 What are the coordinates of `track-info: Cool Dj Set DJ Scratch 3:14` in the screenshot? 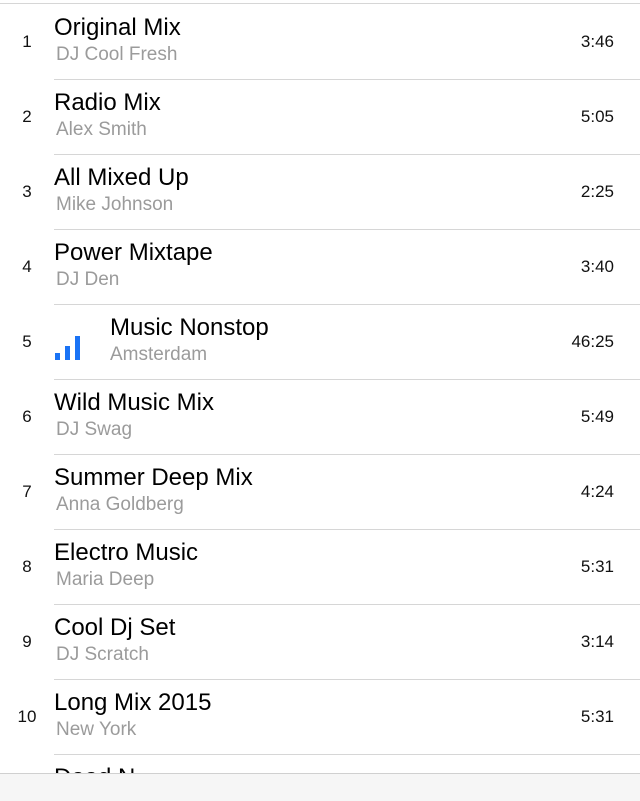 It's located at (347, 642).